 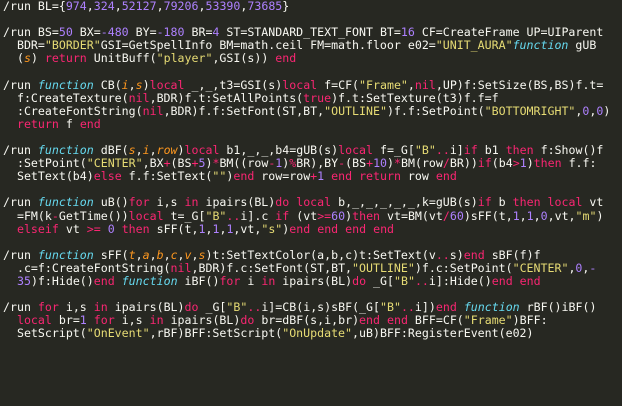 I want to click on code-token: i]=CB(i,s)sBF(_G[, so click(x=320, y=308).